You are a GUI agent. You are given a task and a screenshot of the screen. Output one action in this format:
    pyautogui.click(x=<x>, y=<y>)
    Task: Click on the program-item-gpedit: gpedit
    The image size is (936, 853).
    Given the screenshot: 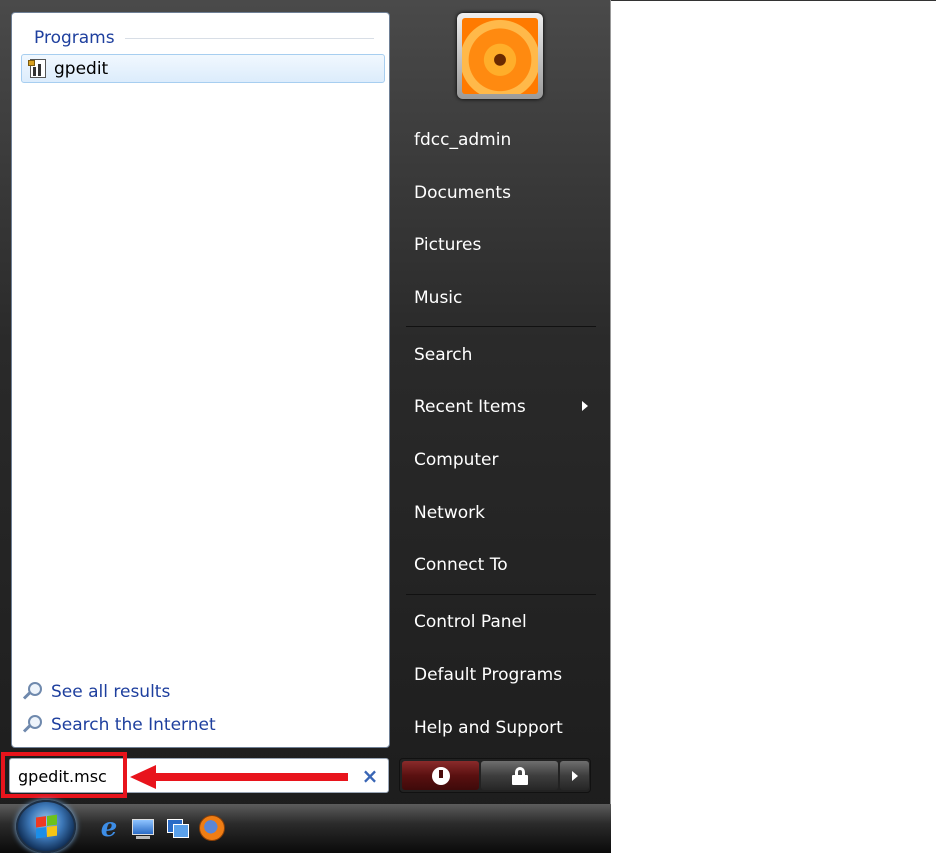 What is the action you would take?
    pyautogui.click(x=203, y=68)
    